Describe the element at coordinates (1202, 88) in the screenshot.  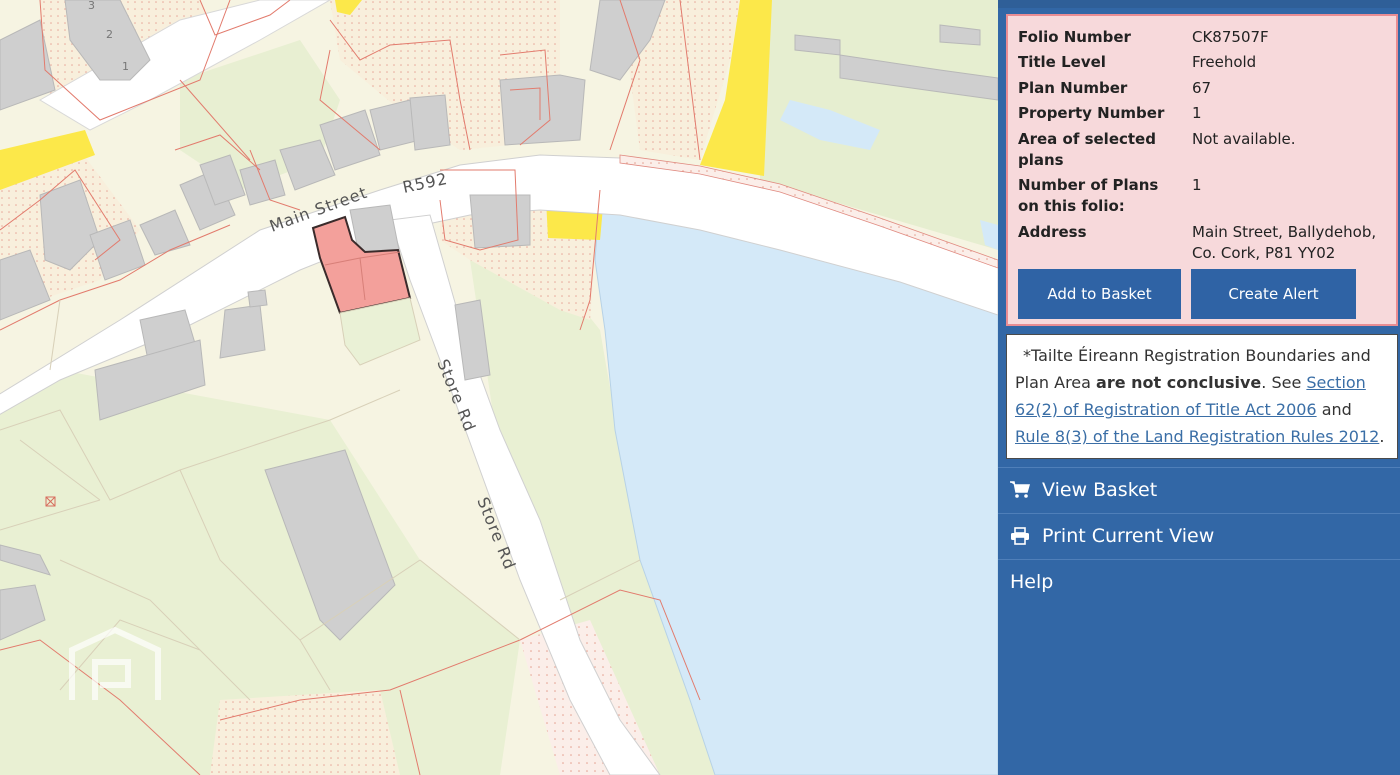
I see `plan-number-value: 67` at that location.